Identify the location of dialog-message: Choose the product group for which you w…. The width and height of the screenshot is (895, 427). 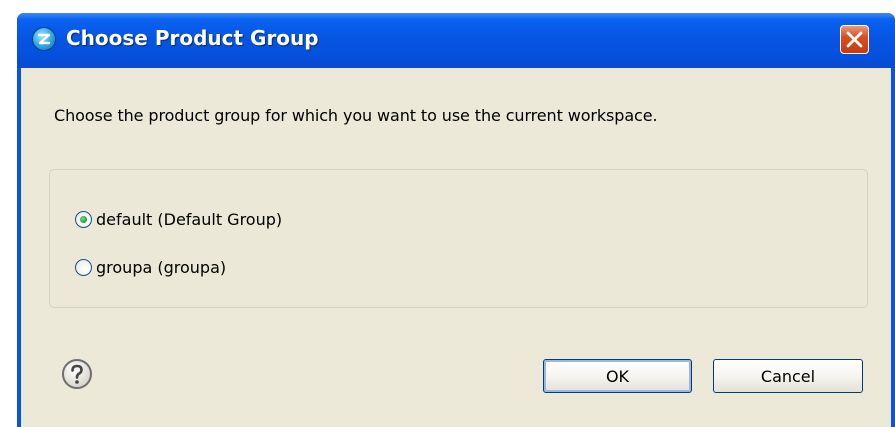
(356, 115).